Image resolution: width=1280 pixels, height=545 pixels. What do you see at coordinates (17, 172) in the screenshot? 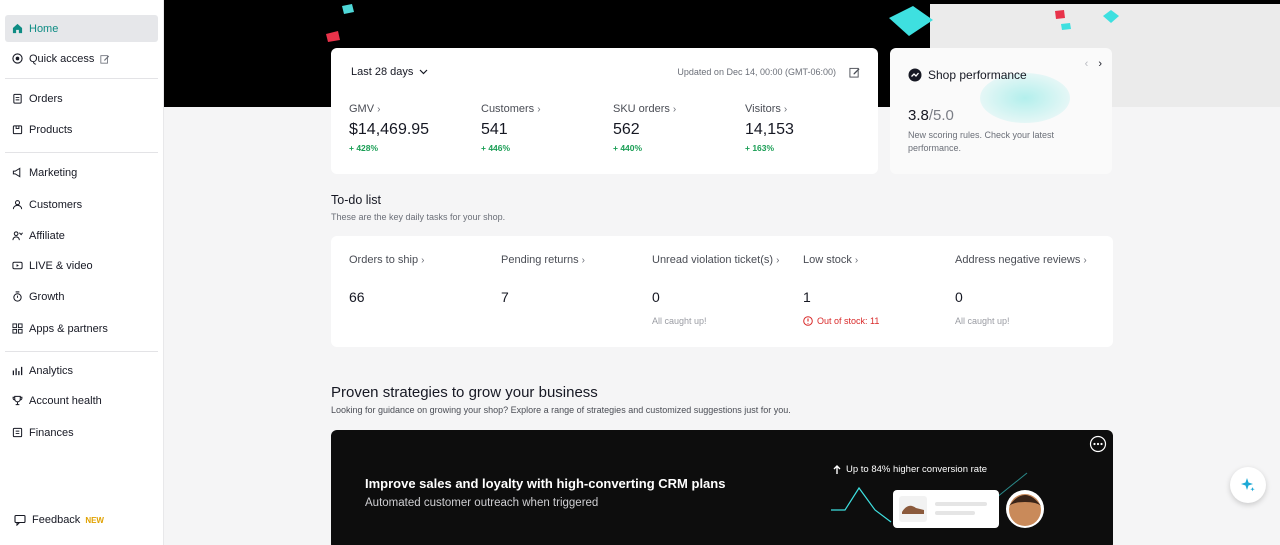
I see `megaphone-icon` at bounding box center [17, 172].